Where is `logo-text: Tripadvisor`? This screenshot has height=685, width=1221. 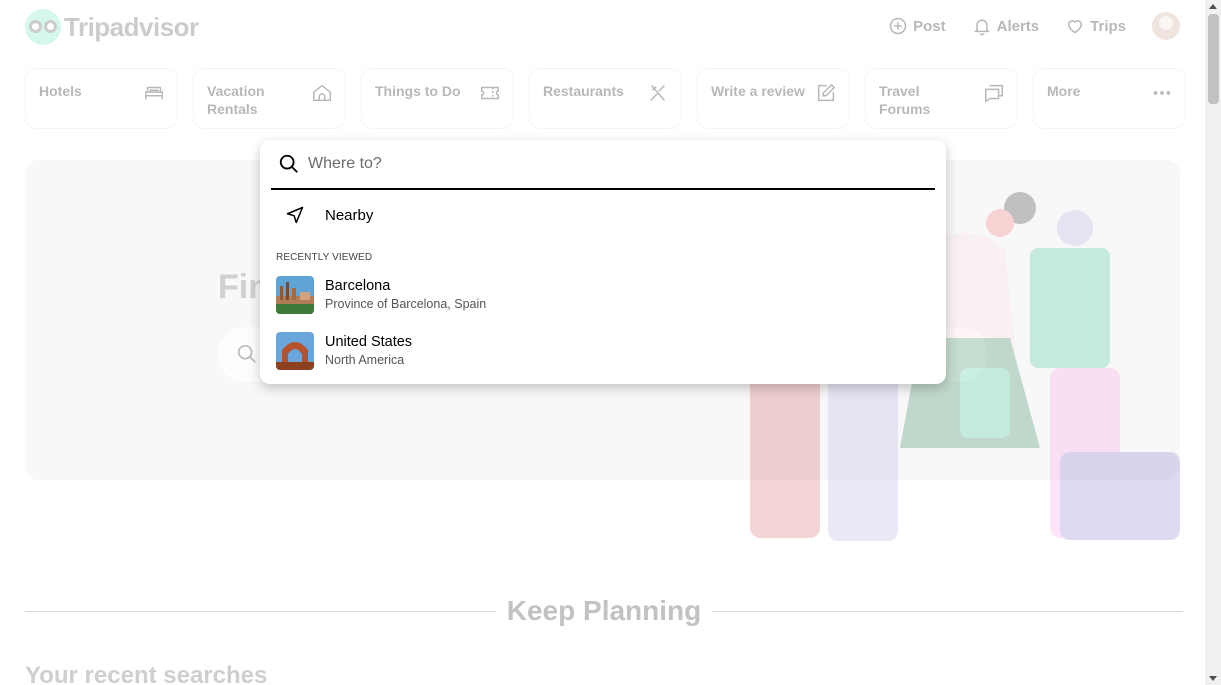
logo-text: Tripadvisor is located at coordinates (131, 26).